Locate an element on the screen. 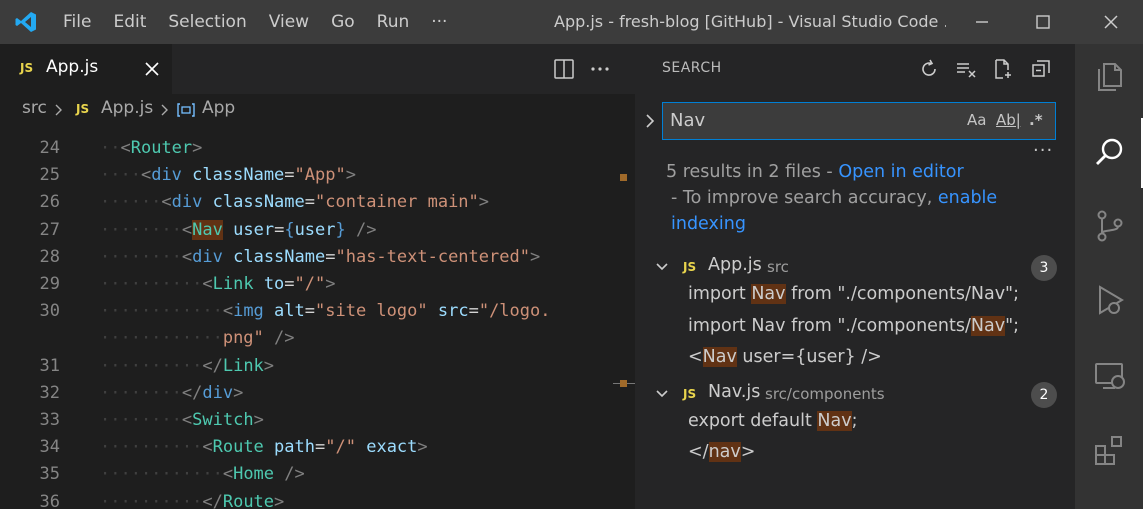 Image resolution: width=1143 pixels, height=509 pixels. menu-go: Go is located at coordinates (343, 22).